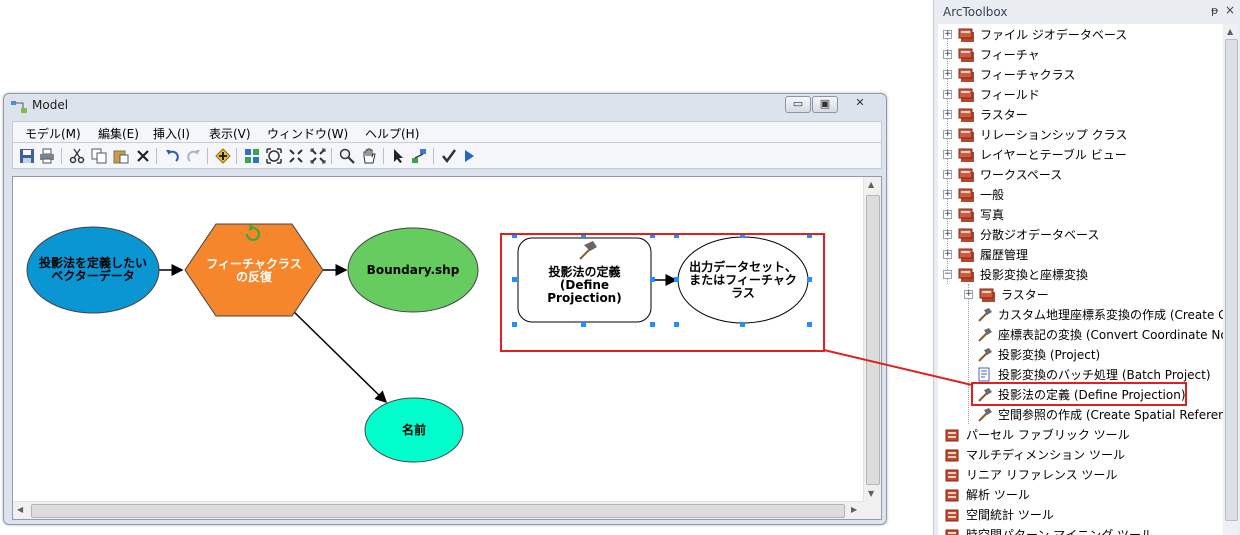 Image resolution: width=1240 pixels, height=535 pixels. I want to click on toolbox-item: + フィーチャ, so click(1080, 55).